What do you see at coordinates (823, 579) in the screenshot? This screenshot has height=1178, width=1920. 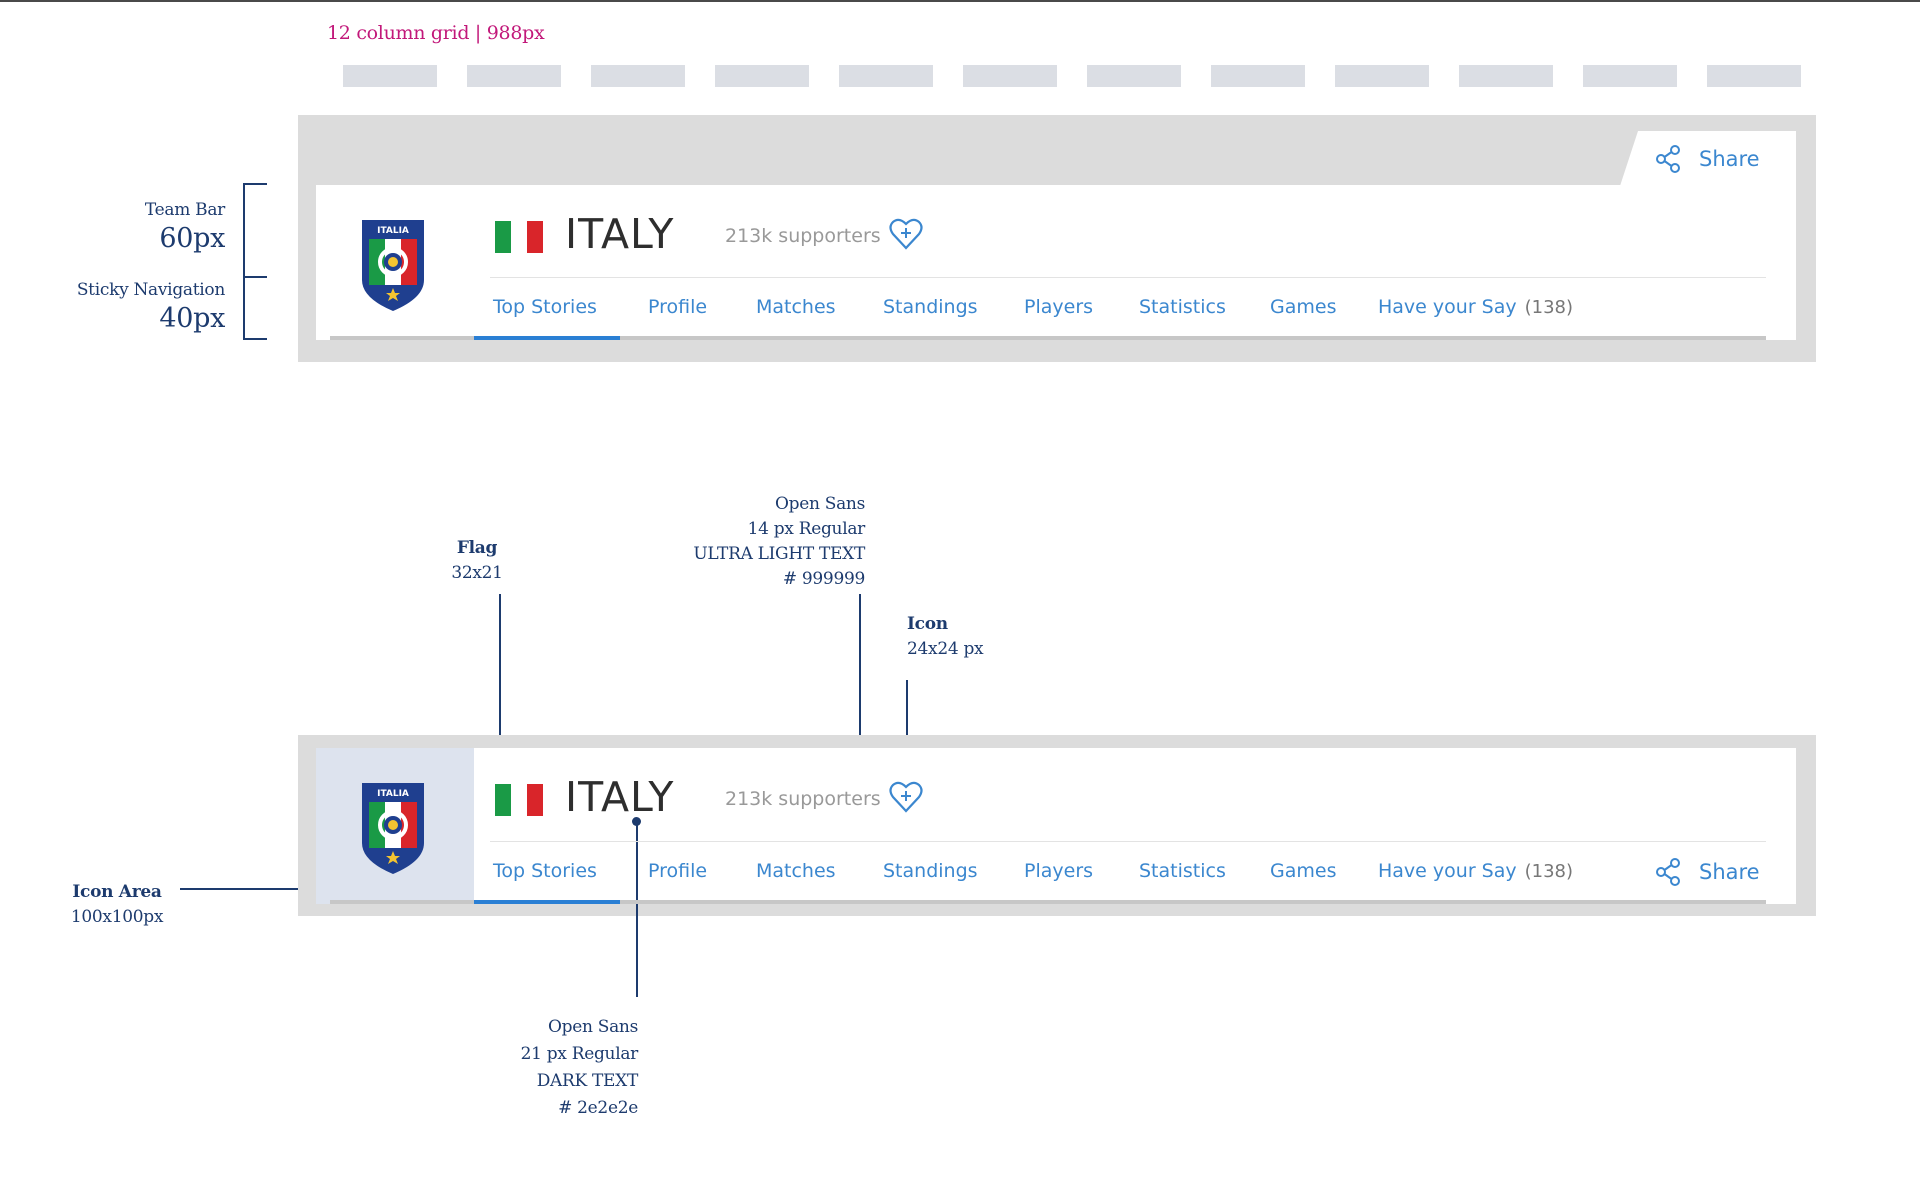 I see `supporters-annotation-color: # 999999` at bounding box center [823, 579].